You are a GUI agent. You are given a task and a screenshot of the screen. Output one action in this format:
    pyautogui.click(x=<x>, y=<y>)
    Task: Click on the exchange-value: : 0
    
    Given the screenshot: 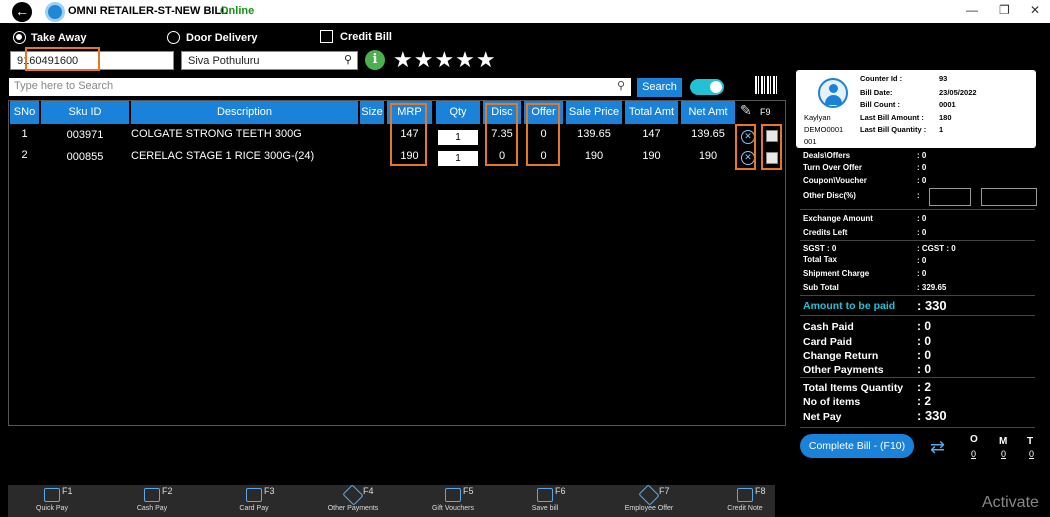 What is the action you would take?
    pyautogui.click(x=922, y=218)
    